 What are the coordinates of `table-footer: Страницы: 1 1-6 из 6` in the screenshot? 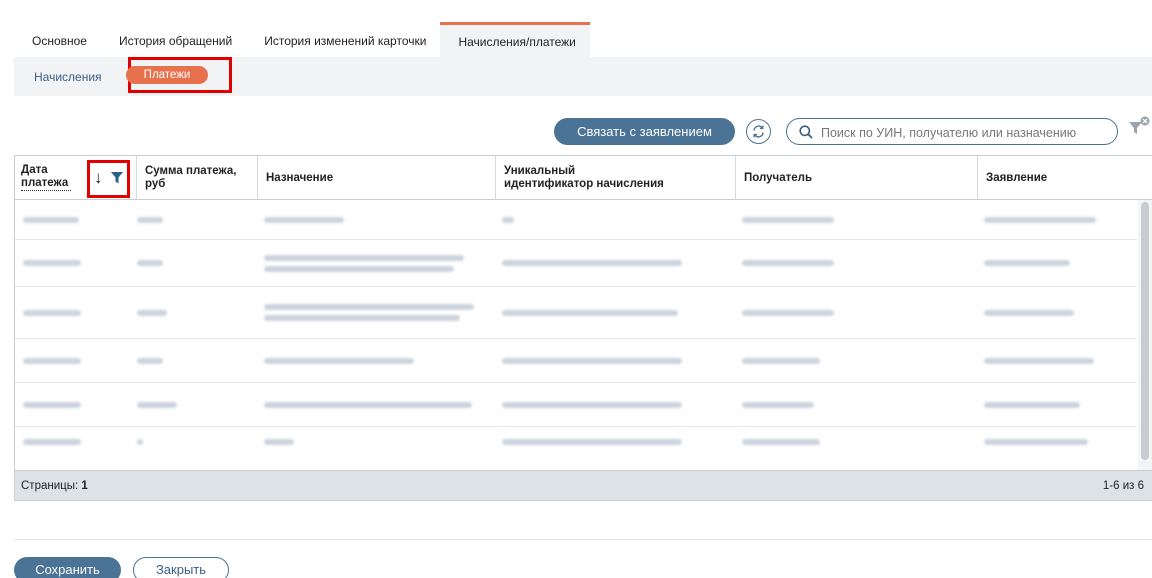 It's located at (583, 485).